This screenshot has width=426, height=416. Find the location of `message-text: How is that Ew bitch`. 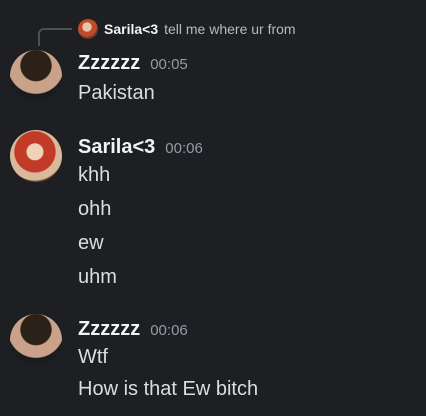

message-text: How is that Ew bitch is located at coordinates (168, 389).